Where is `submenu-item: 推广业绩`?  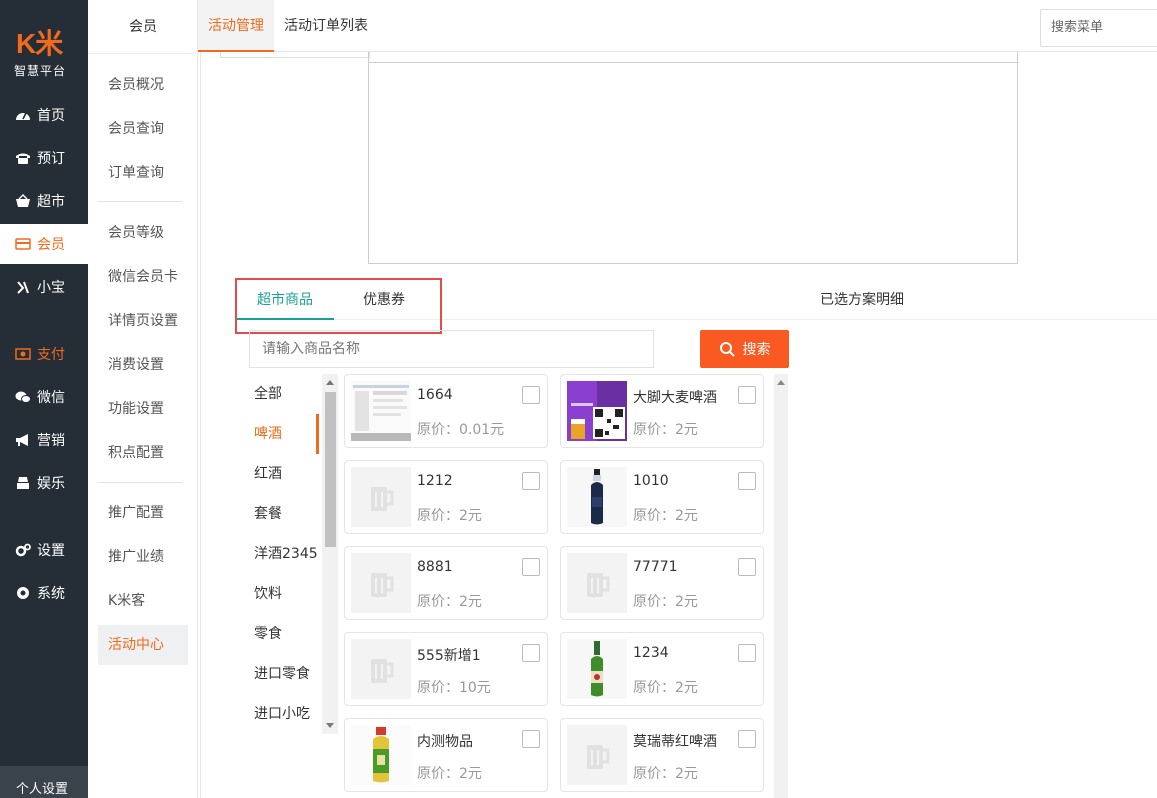 submenu-item: 推广业绩 is located at coordinates (143, 557).